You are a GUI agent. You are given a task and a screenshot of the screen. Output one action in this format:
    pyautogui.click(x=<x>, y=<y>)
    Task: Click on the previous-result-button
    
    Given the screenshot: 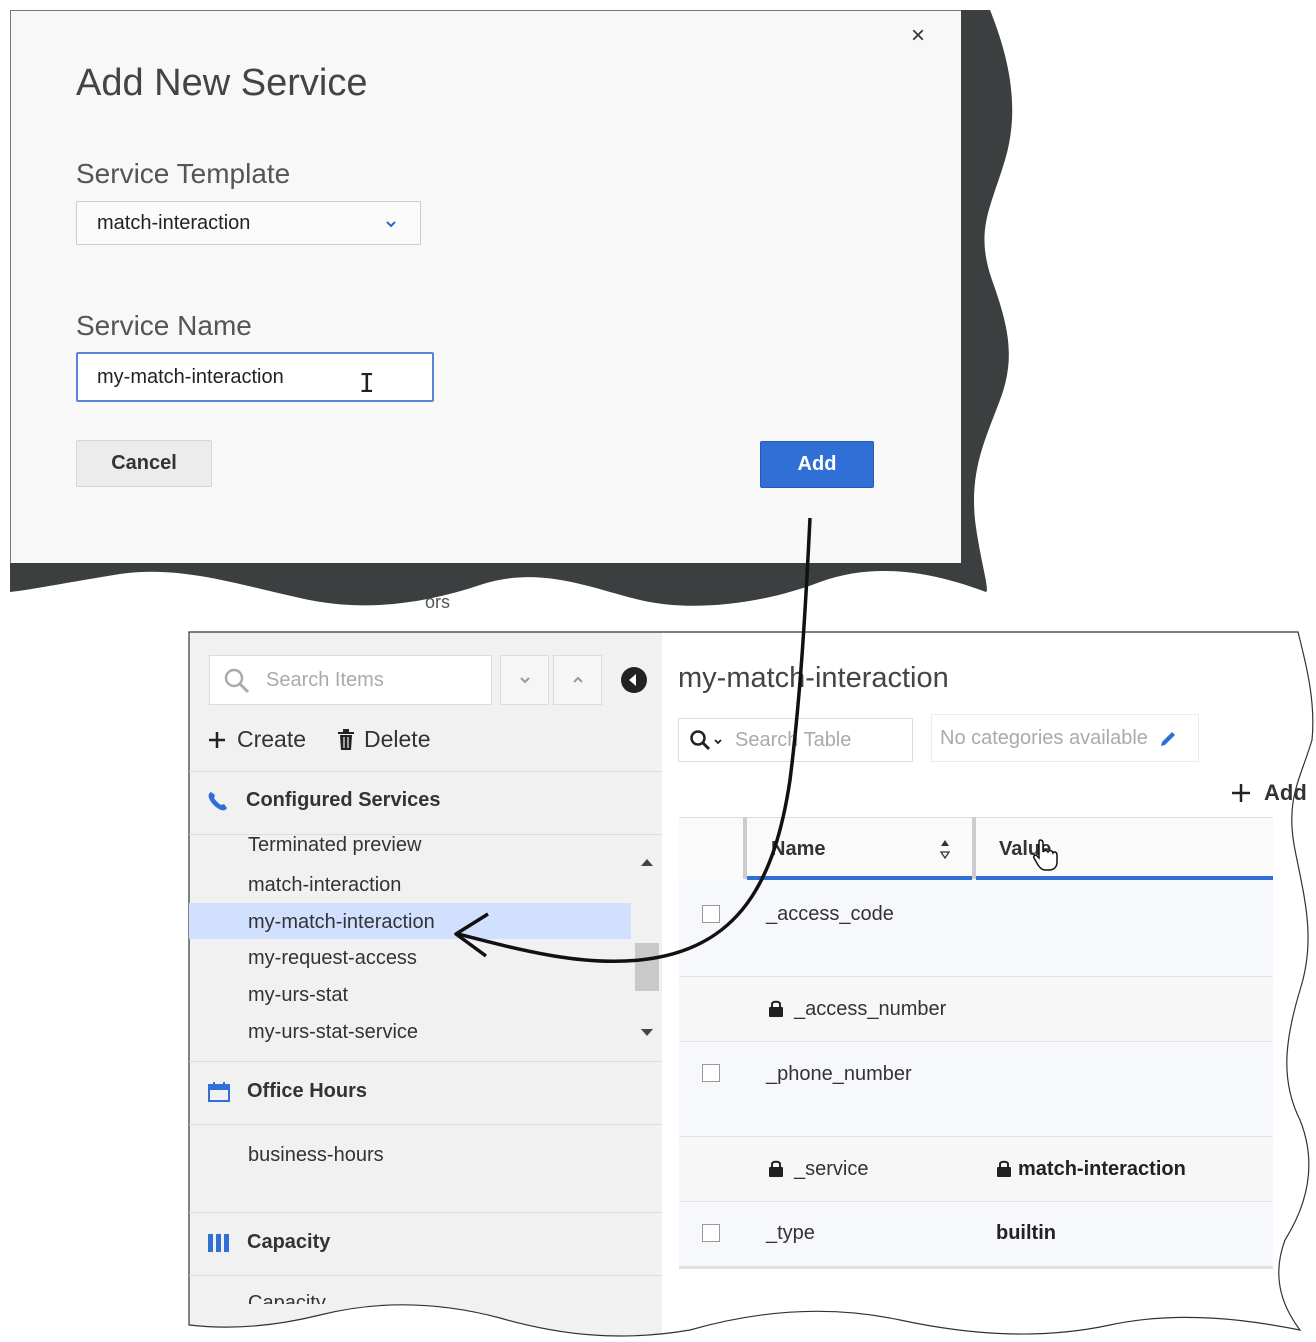 What is the action you would take?
    pyautogui.click(x=577, y=680)
    